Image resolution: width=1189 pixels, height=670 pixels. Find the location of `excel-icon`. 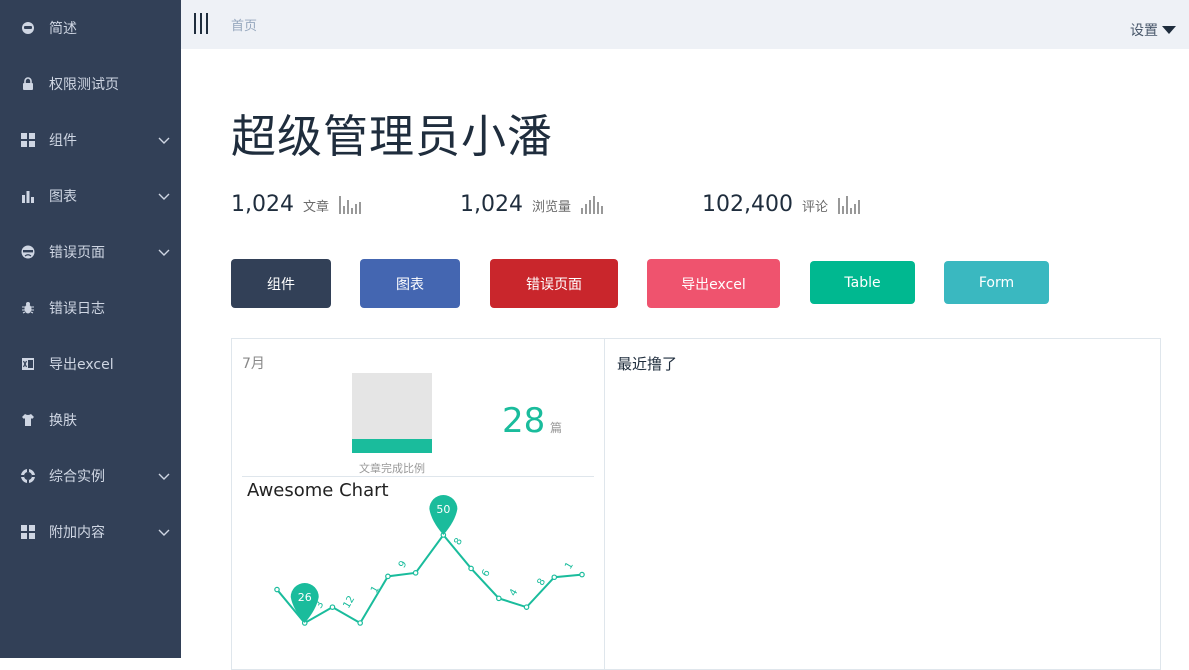

excel-icon is located at coordinates (28, 364).